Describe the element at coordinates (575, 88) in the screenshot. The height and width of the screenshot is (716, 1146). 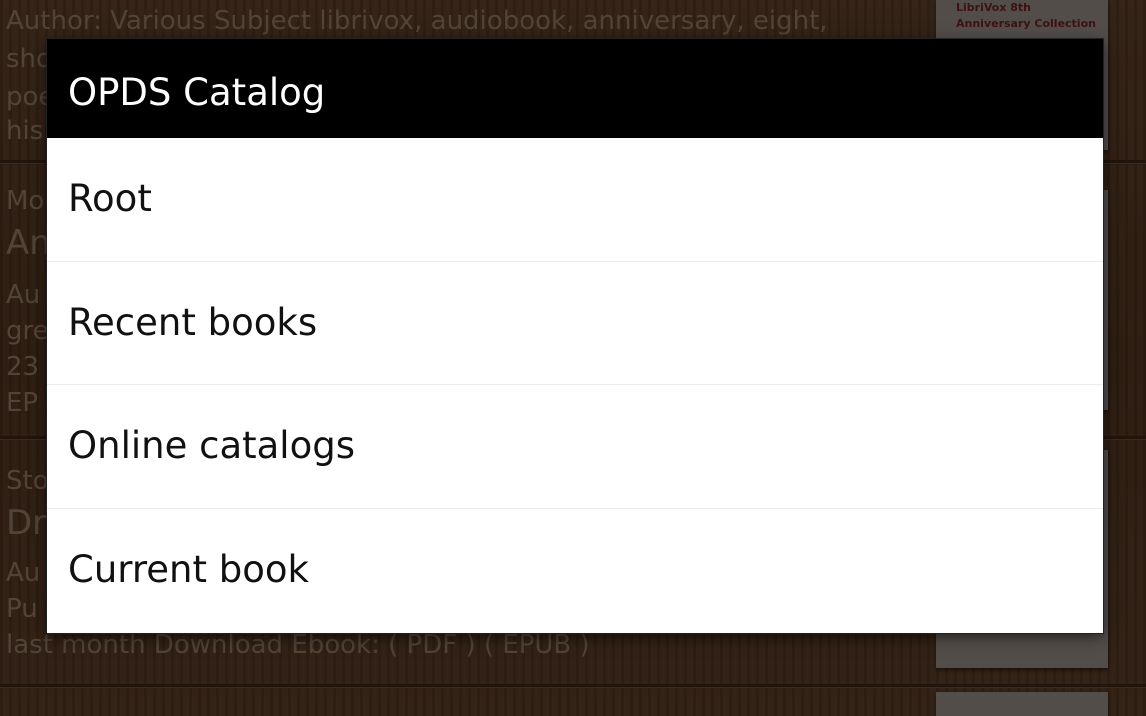
I see `dialog-header: OPDS Catalog` at that location.